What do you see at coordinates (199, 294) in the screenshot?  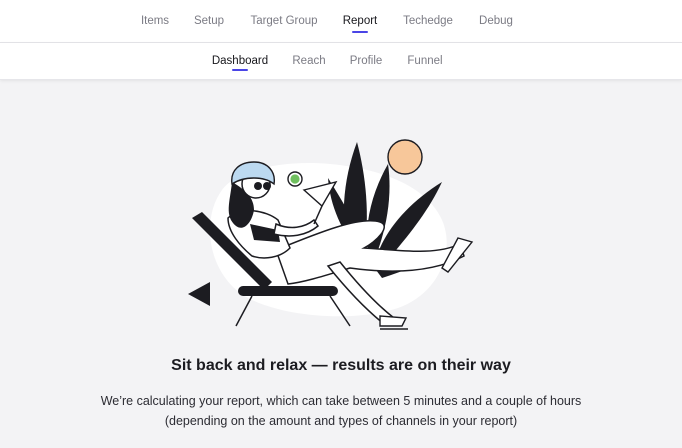 I see `triangle-shape` at bounding box center [199, 294].